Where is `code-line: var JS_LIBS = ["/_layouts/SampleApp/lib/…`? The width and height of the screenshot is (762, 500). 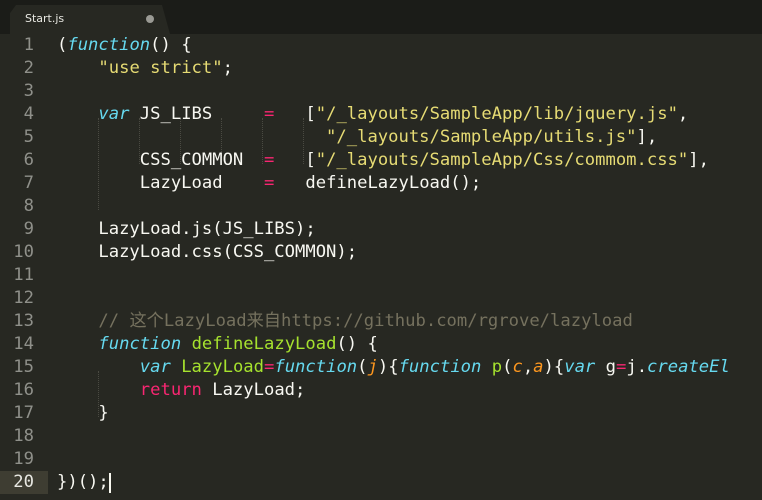
code-line: var JS_LIBS = ["/_layouts/SampleApp/lib/… is located at coordinates (372, 114).